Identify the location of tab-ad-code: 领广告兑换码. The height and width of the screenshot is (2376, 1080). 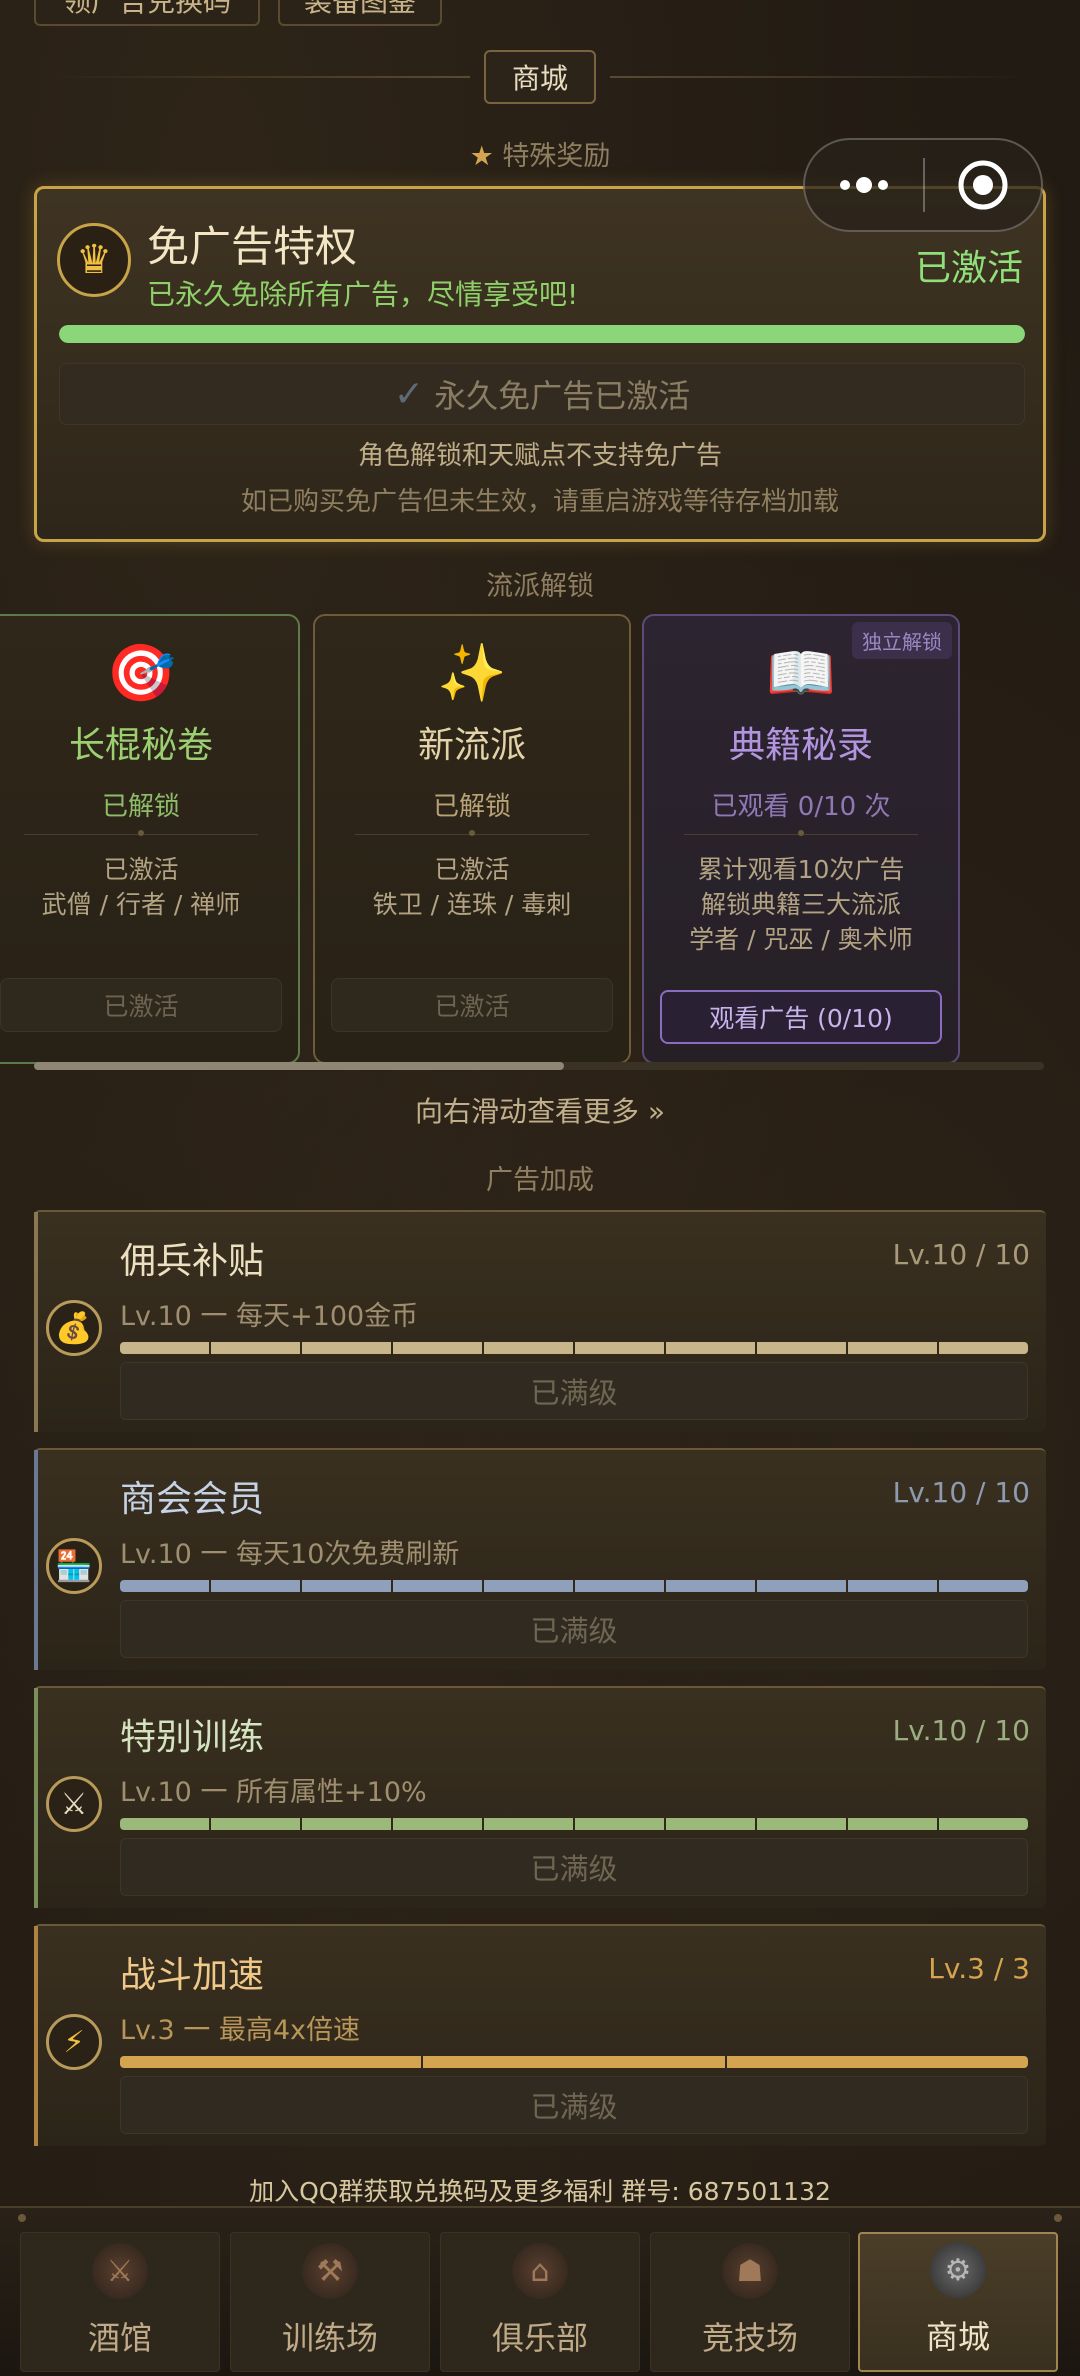
(147, 13).